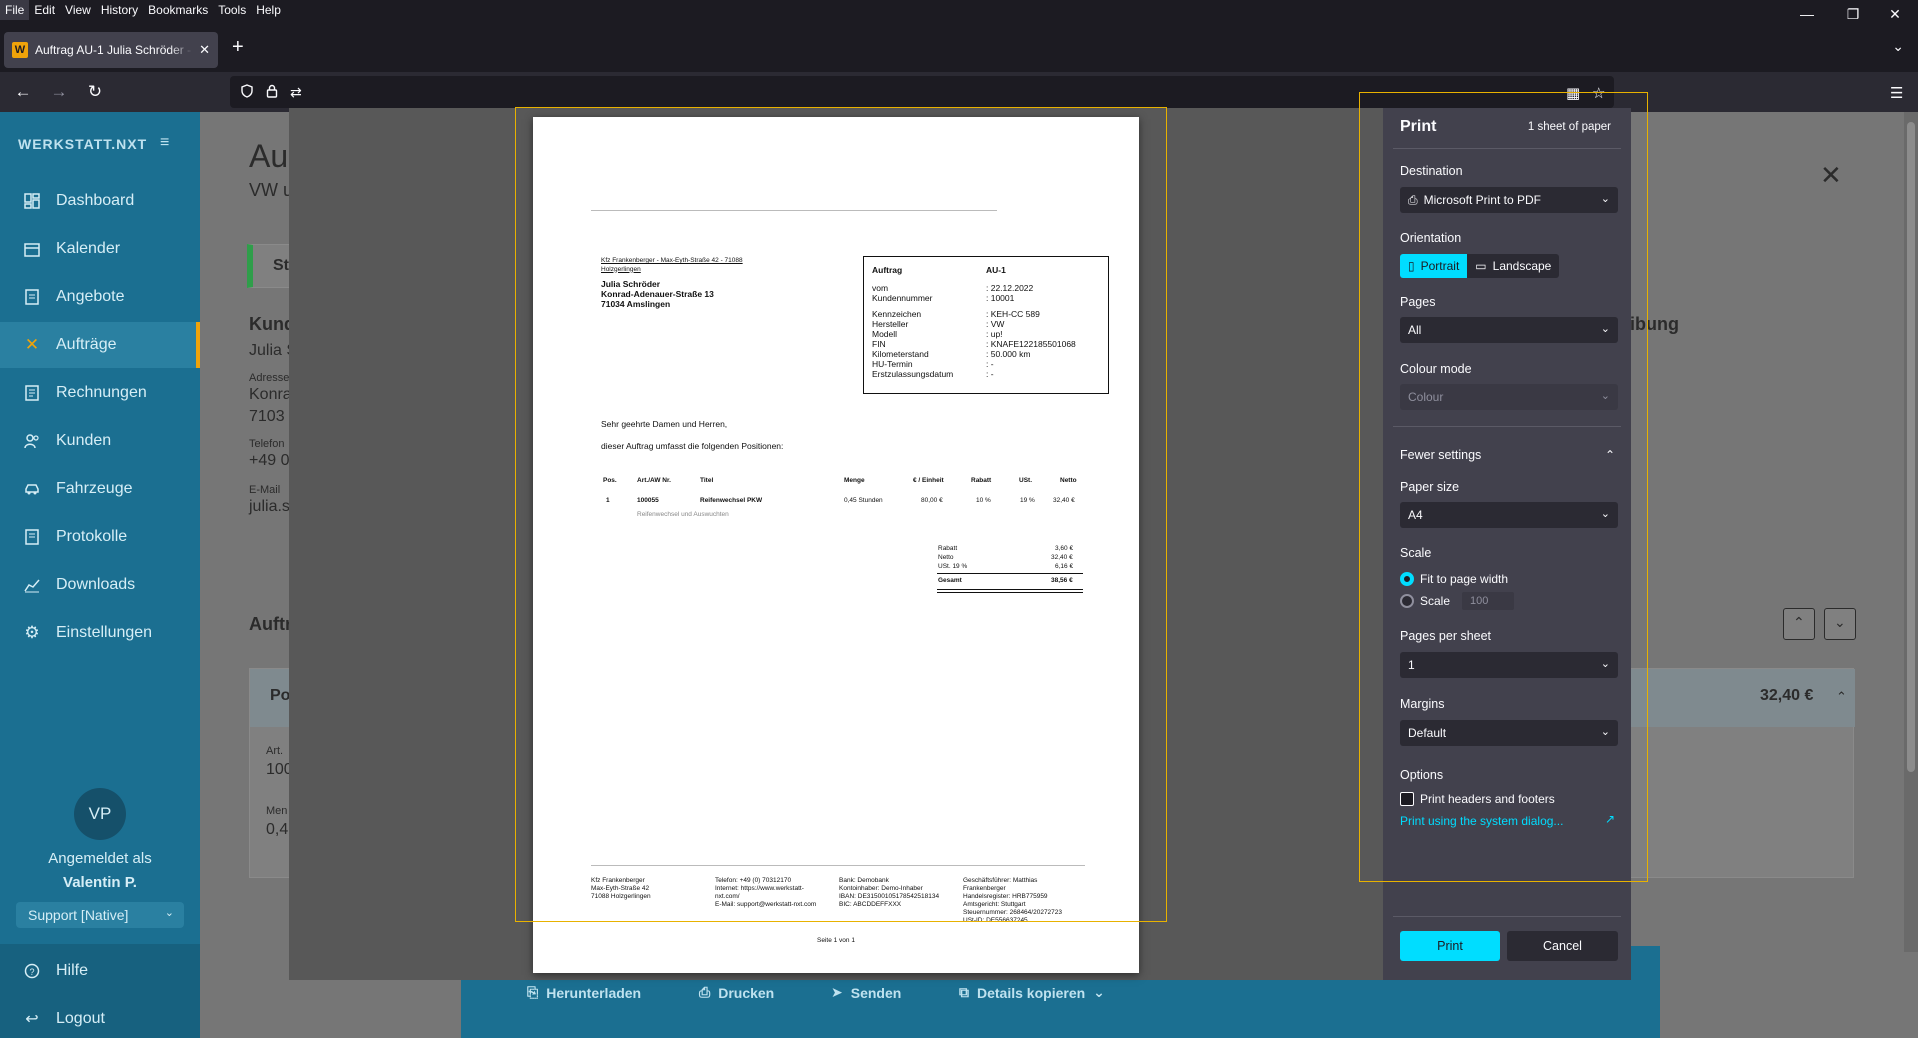 The image size is (1918, 1038). Describe the element at coordinates (1457, 601) in the screenshot. I see `custom-scale-radio: Scale 100` at that location.